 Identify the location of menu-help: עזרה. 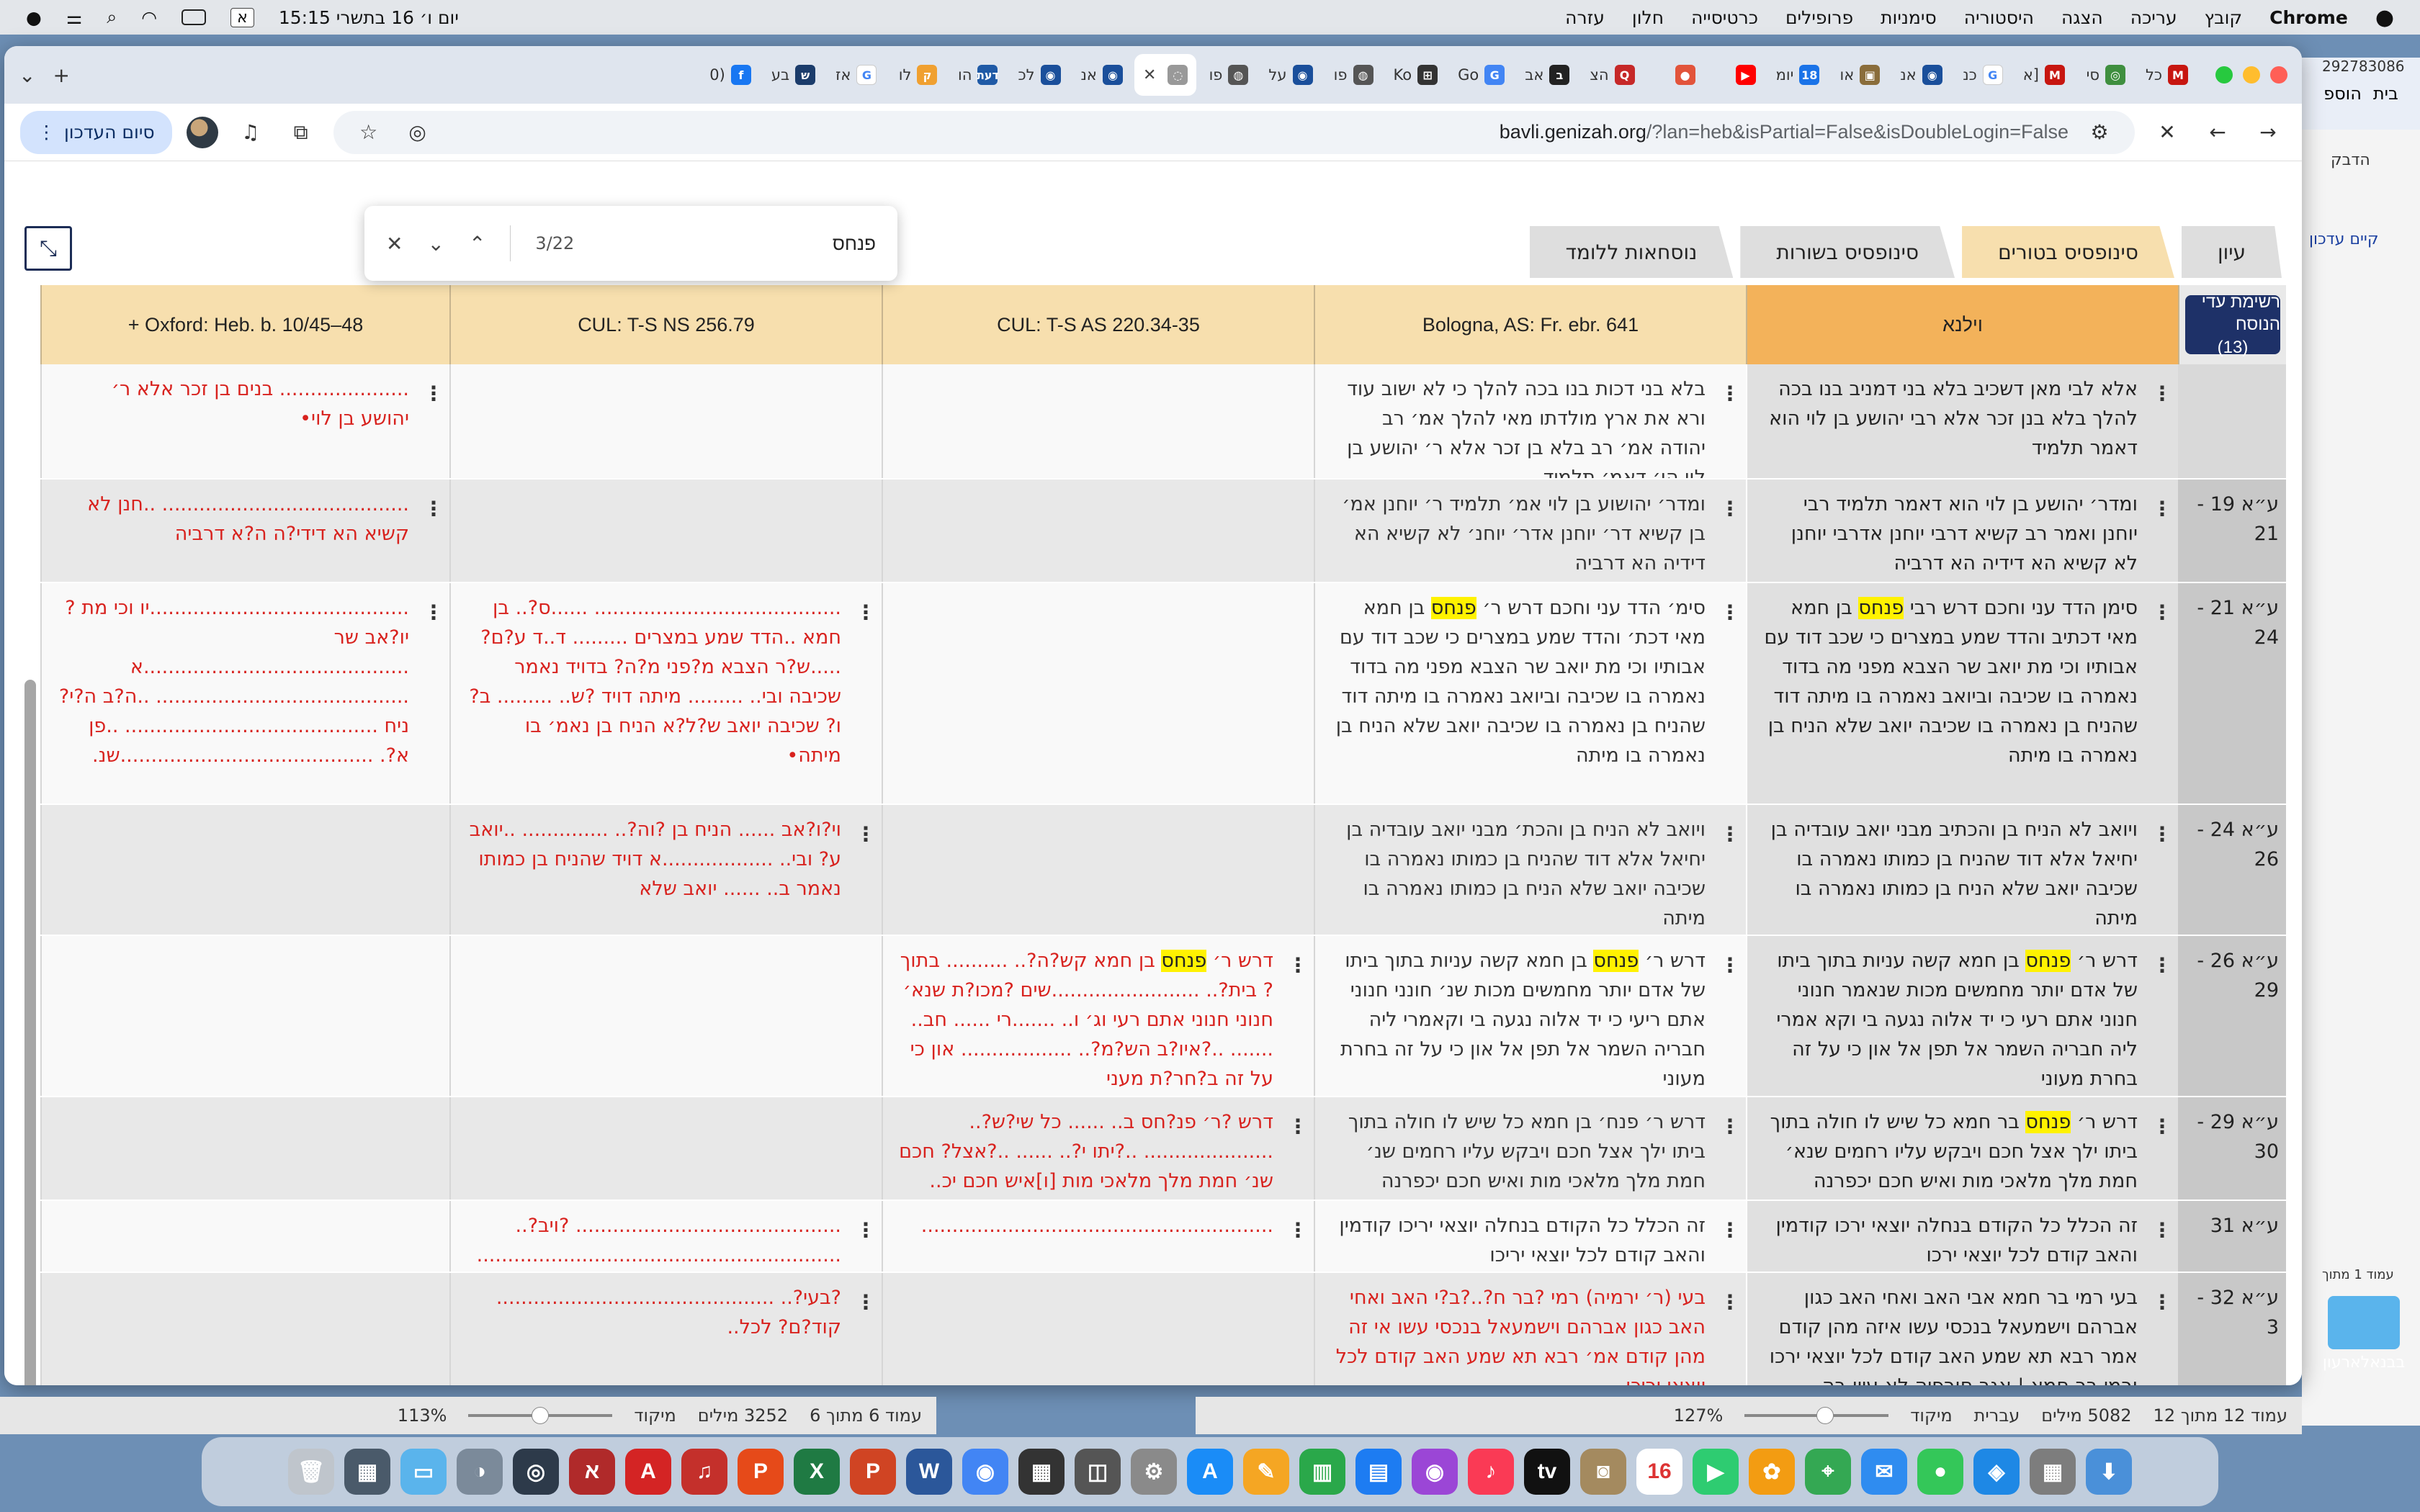
(1585, 17).